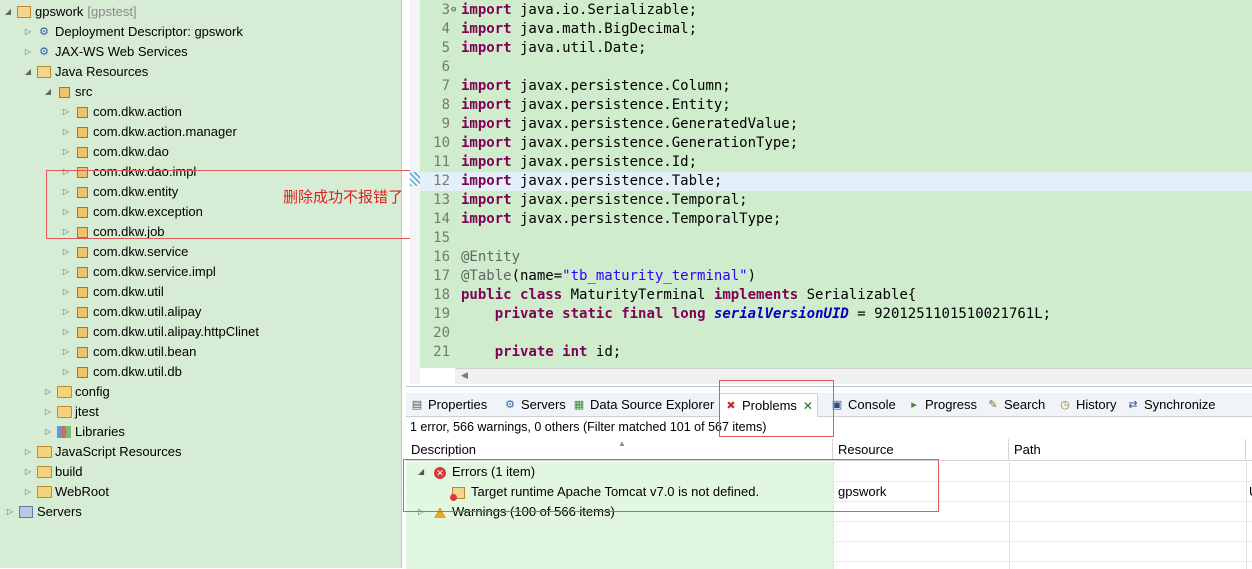 This screenshot has height=569, width=1252. I want to click on tree-item: ▷ com.dkw.util.alipay, so click(130, 312).